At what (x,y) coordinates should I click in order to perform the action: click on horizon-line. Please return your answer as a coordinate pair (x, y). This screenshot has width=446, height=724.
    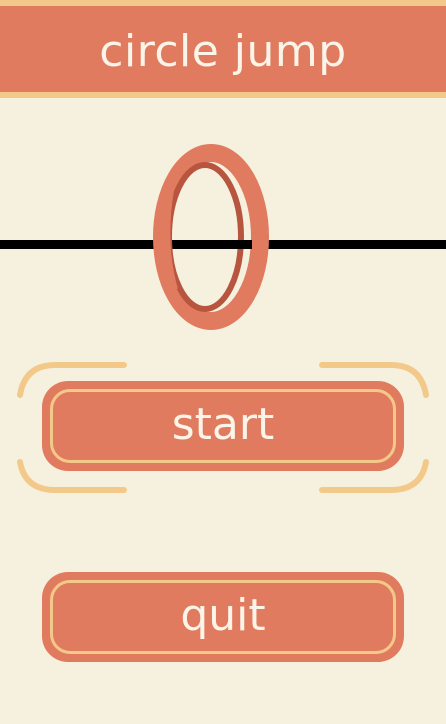
    Looking at the image, I should click on (223, 244).